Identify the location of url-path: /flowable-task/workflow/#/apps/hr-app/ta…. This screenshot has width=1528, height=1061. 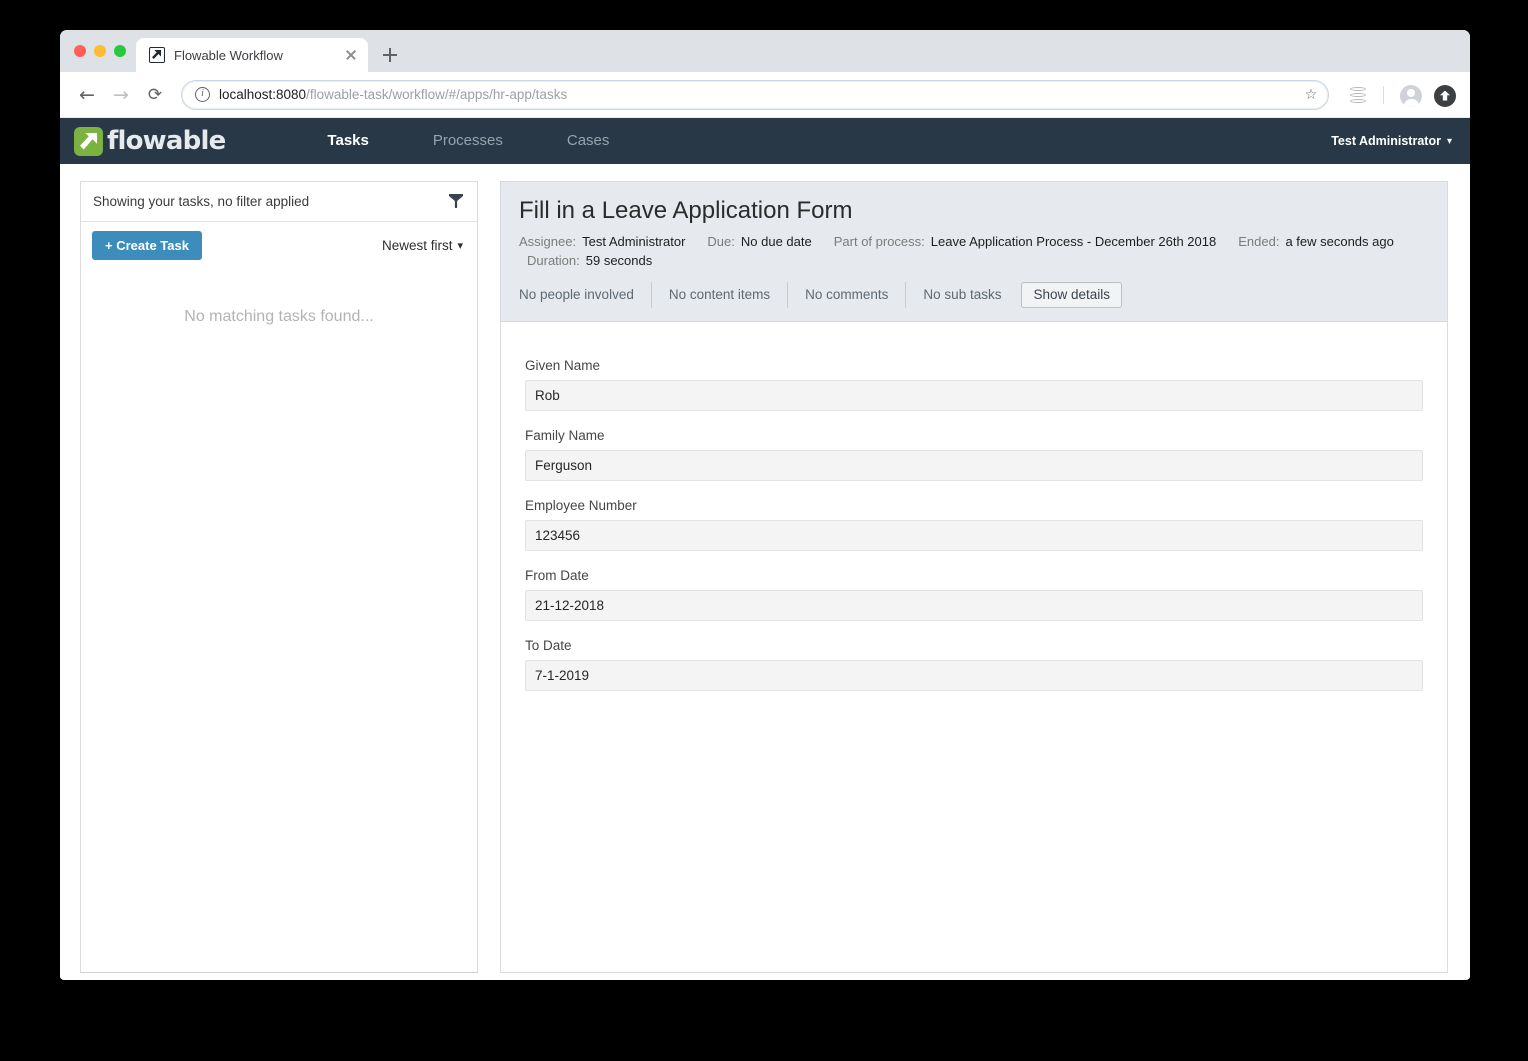
(437, 94).